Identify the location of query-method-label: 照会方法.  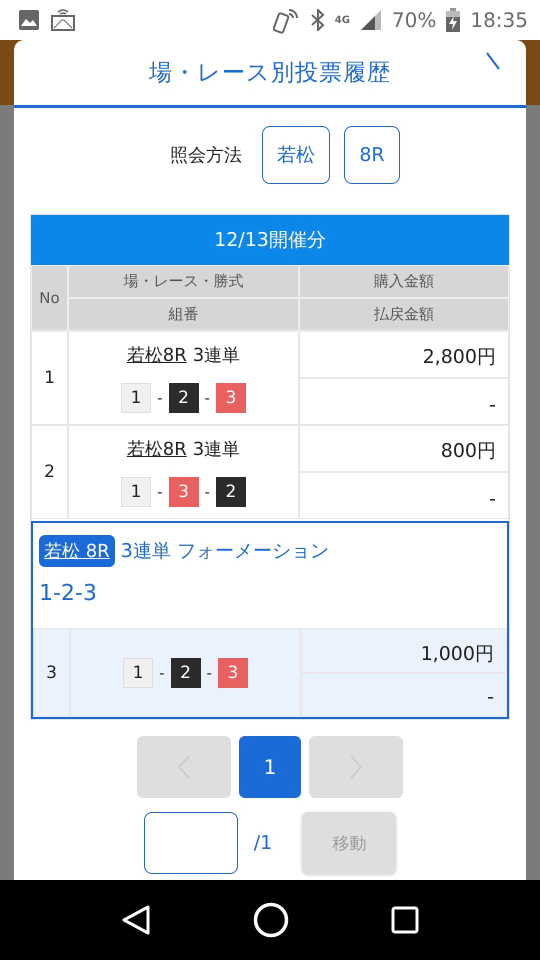
(206, 155).